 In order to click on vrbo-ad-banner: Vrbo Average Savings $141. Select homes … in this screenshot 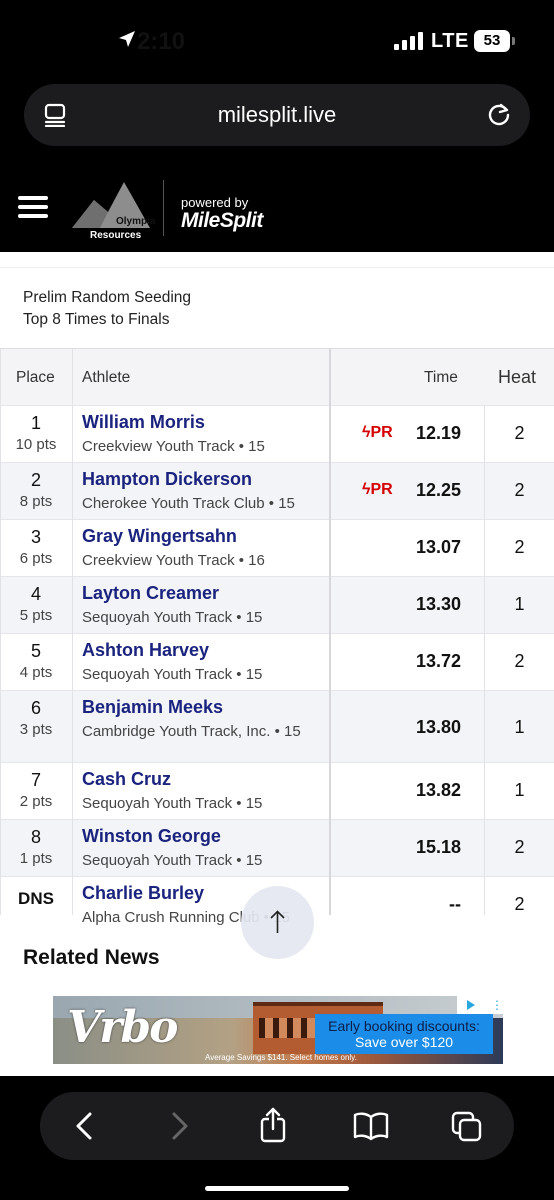, I will do `click(278, 1030)`.